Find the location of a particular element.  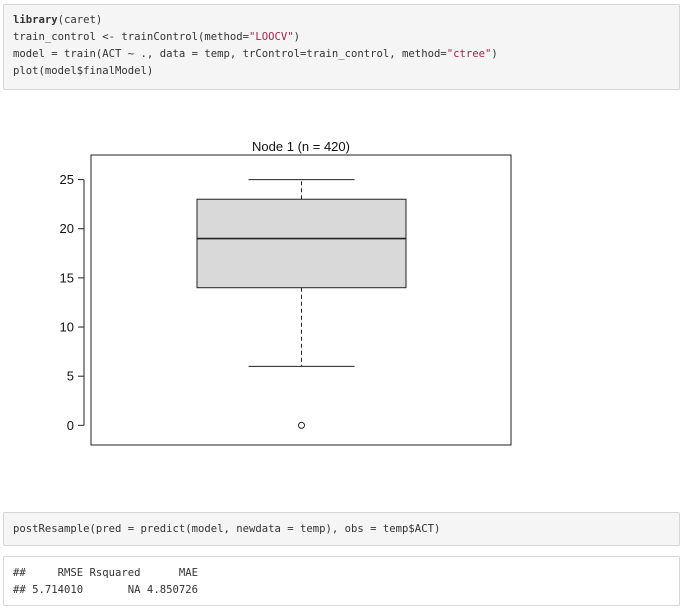

output-values-line: ## 5.714010 NA 4.850726 is located at coordinates (105, 590).